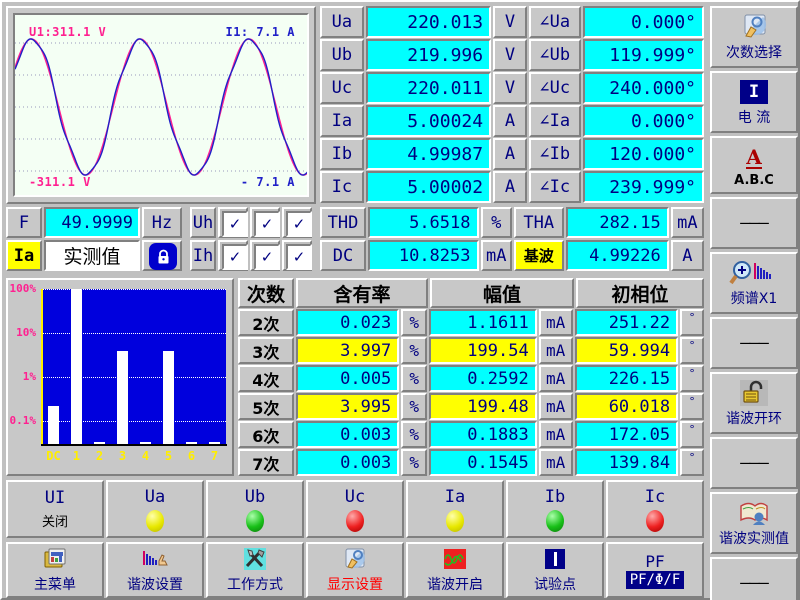 This screenshot has height=600, width=800. I want to click on toolbar-button-display-settings: 显示设置, so click(355, 570).